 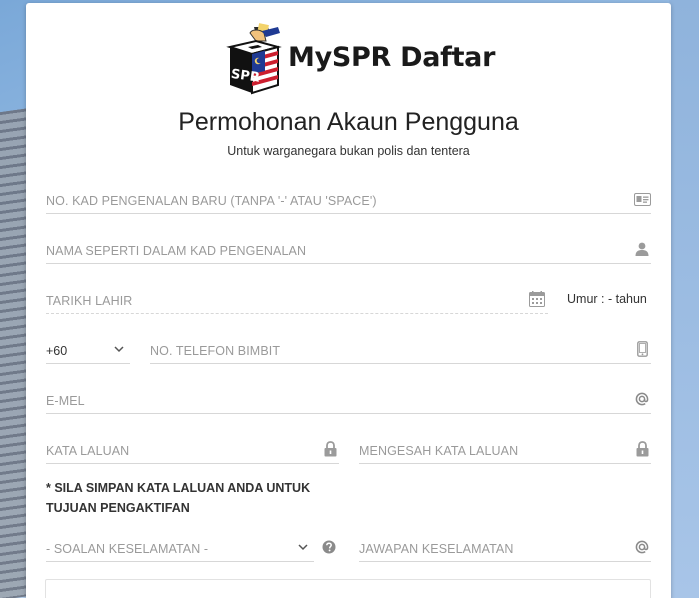 What do you see at coordinates (297, 301) in the screenshot?
I see `birth-date-input: TARIKH LAHIR` at bounding box center [297, 301].